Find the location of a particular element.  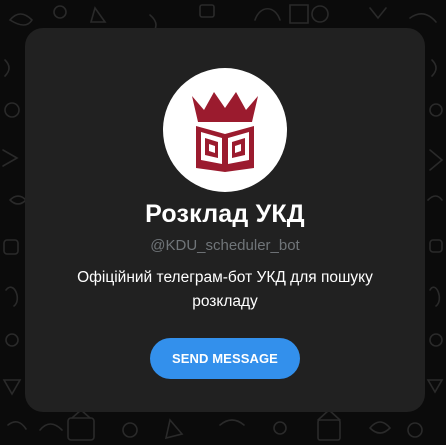

bot-name: Розклад УКД is located at coordinates (225, 214).